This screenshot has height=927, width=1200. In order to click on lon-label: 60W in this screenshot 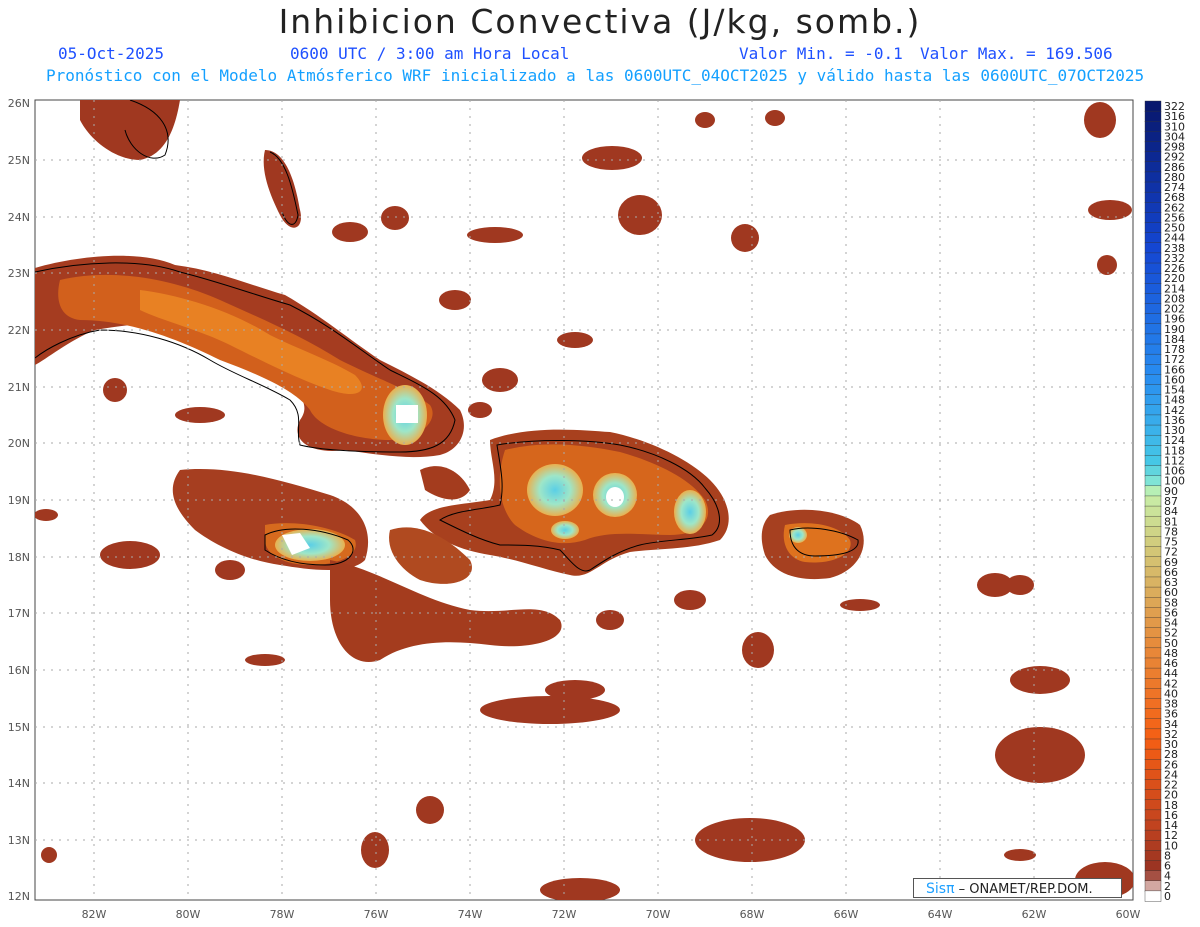, I will do `click(1128, 914)`.